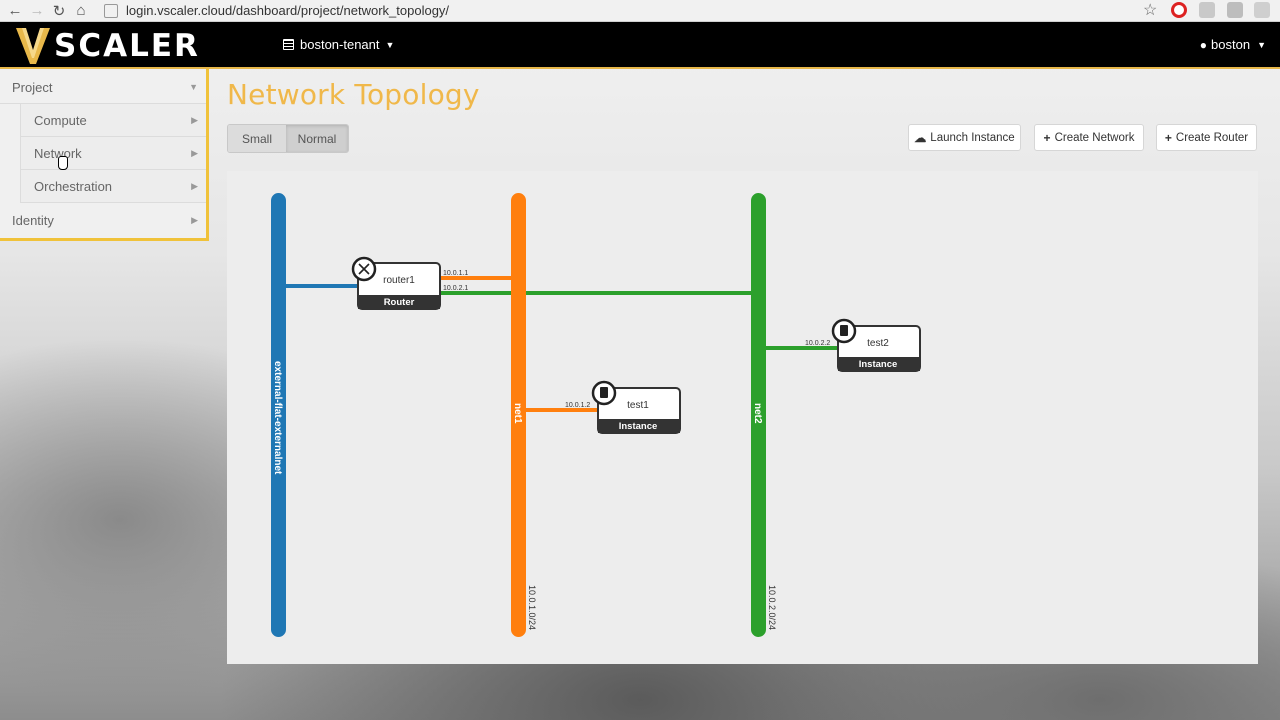  I want to click on network-external: external-flat-externalnet, so click(278, 415).